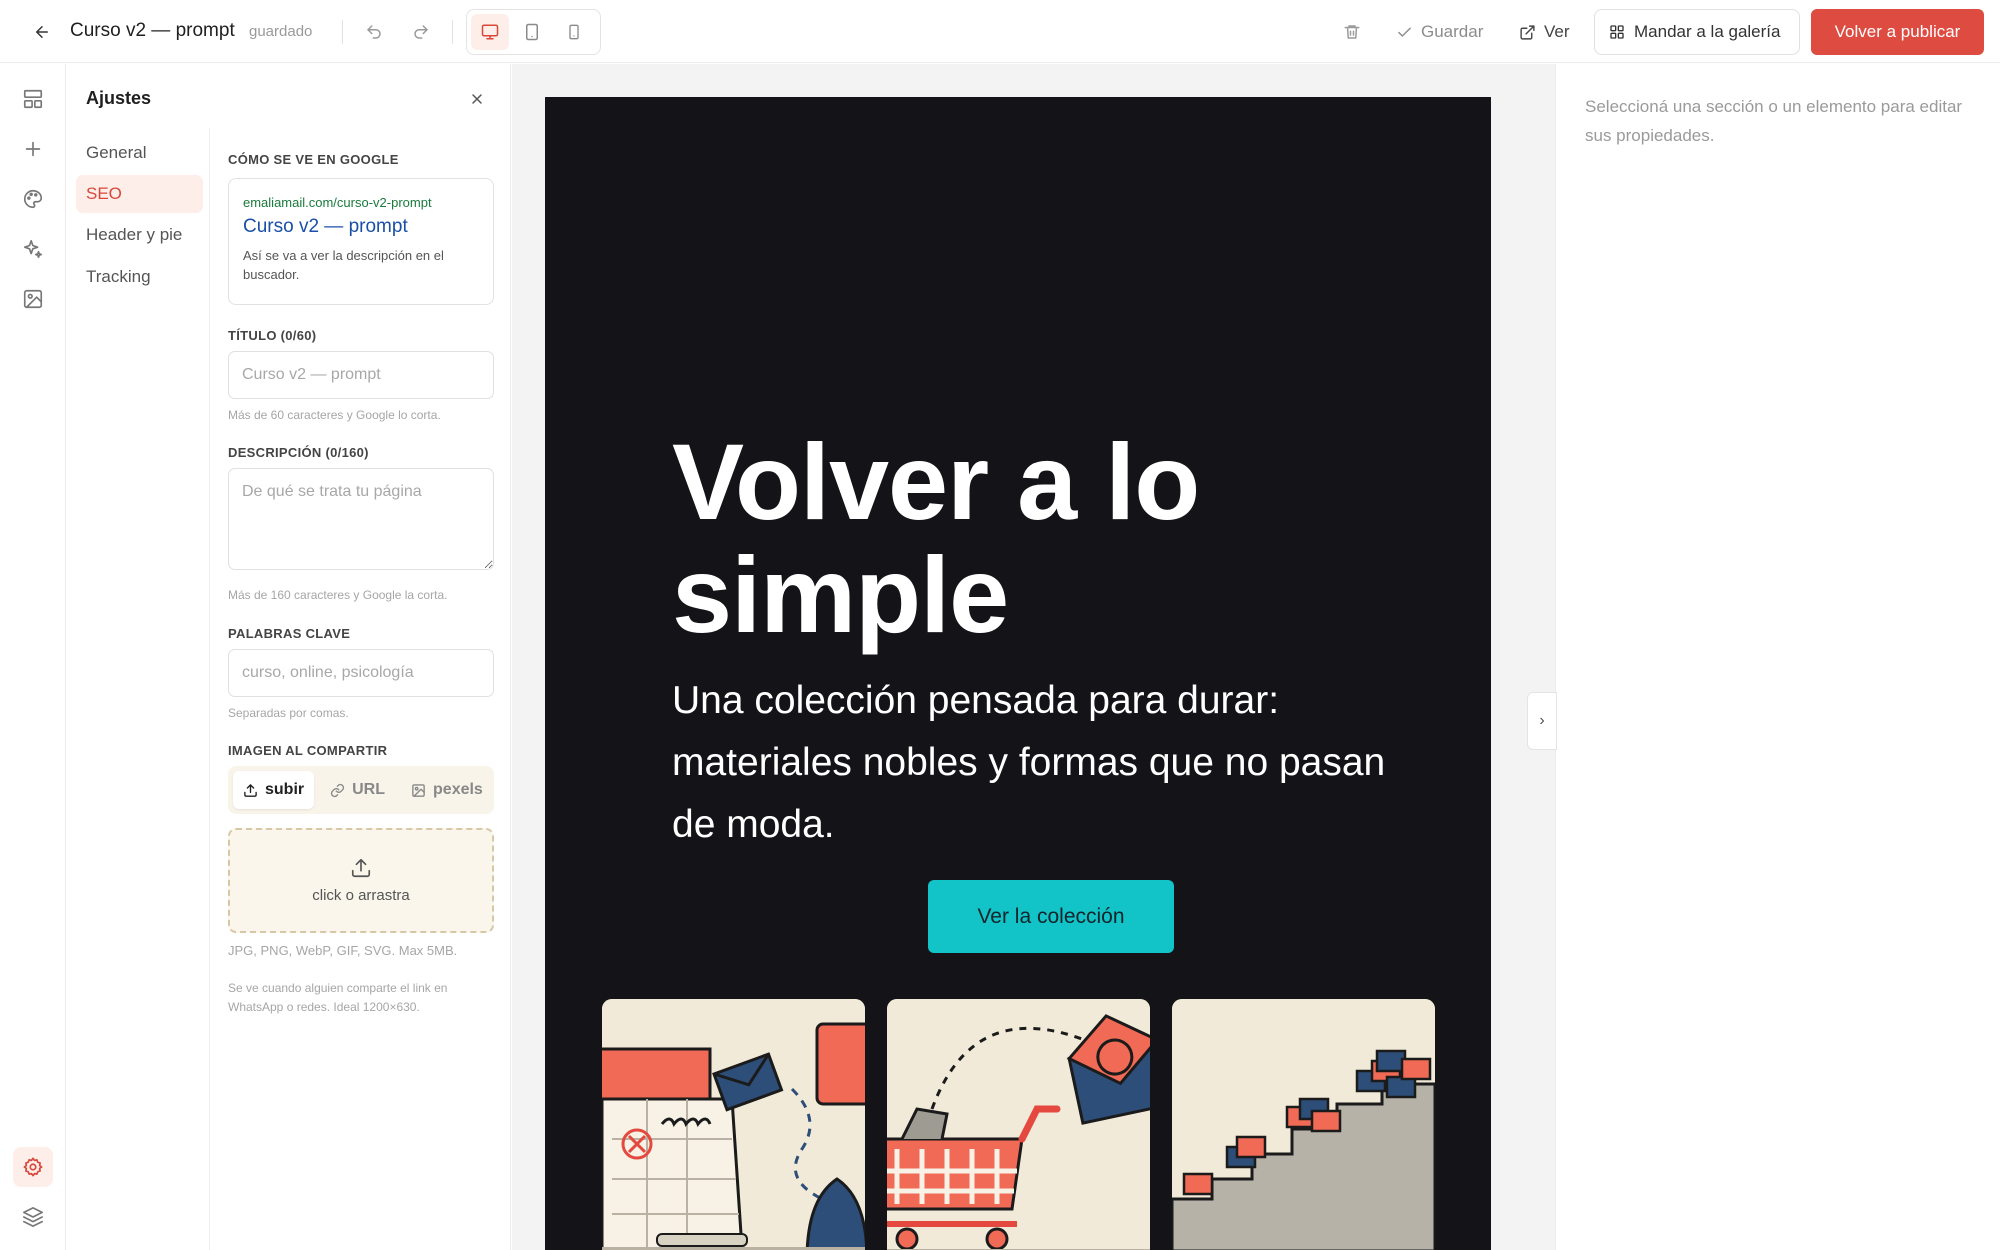 This screenshot has height=1250, width=2000. What do you see at coordinates (1404, 32) in the screenshot?
I see `check-icon` at bounding box center [1404, 32].